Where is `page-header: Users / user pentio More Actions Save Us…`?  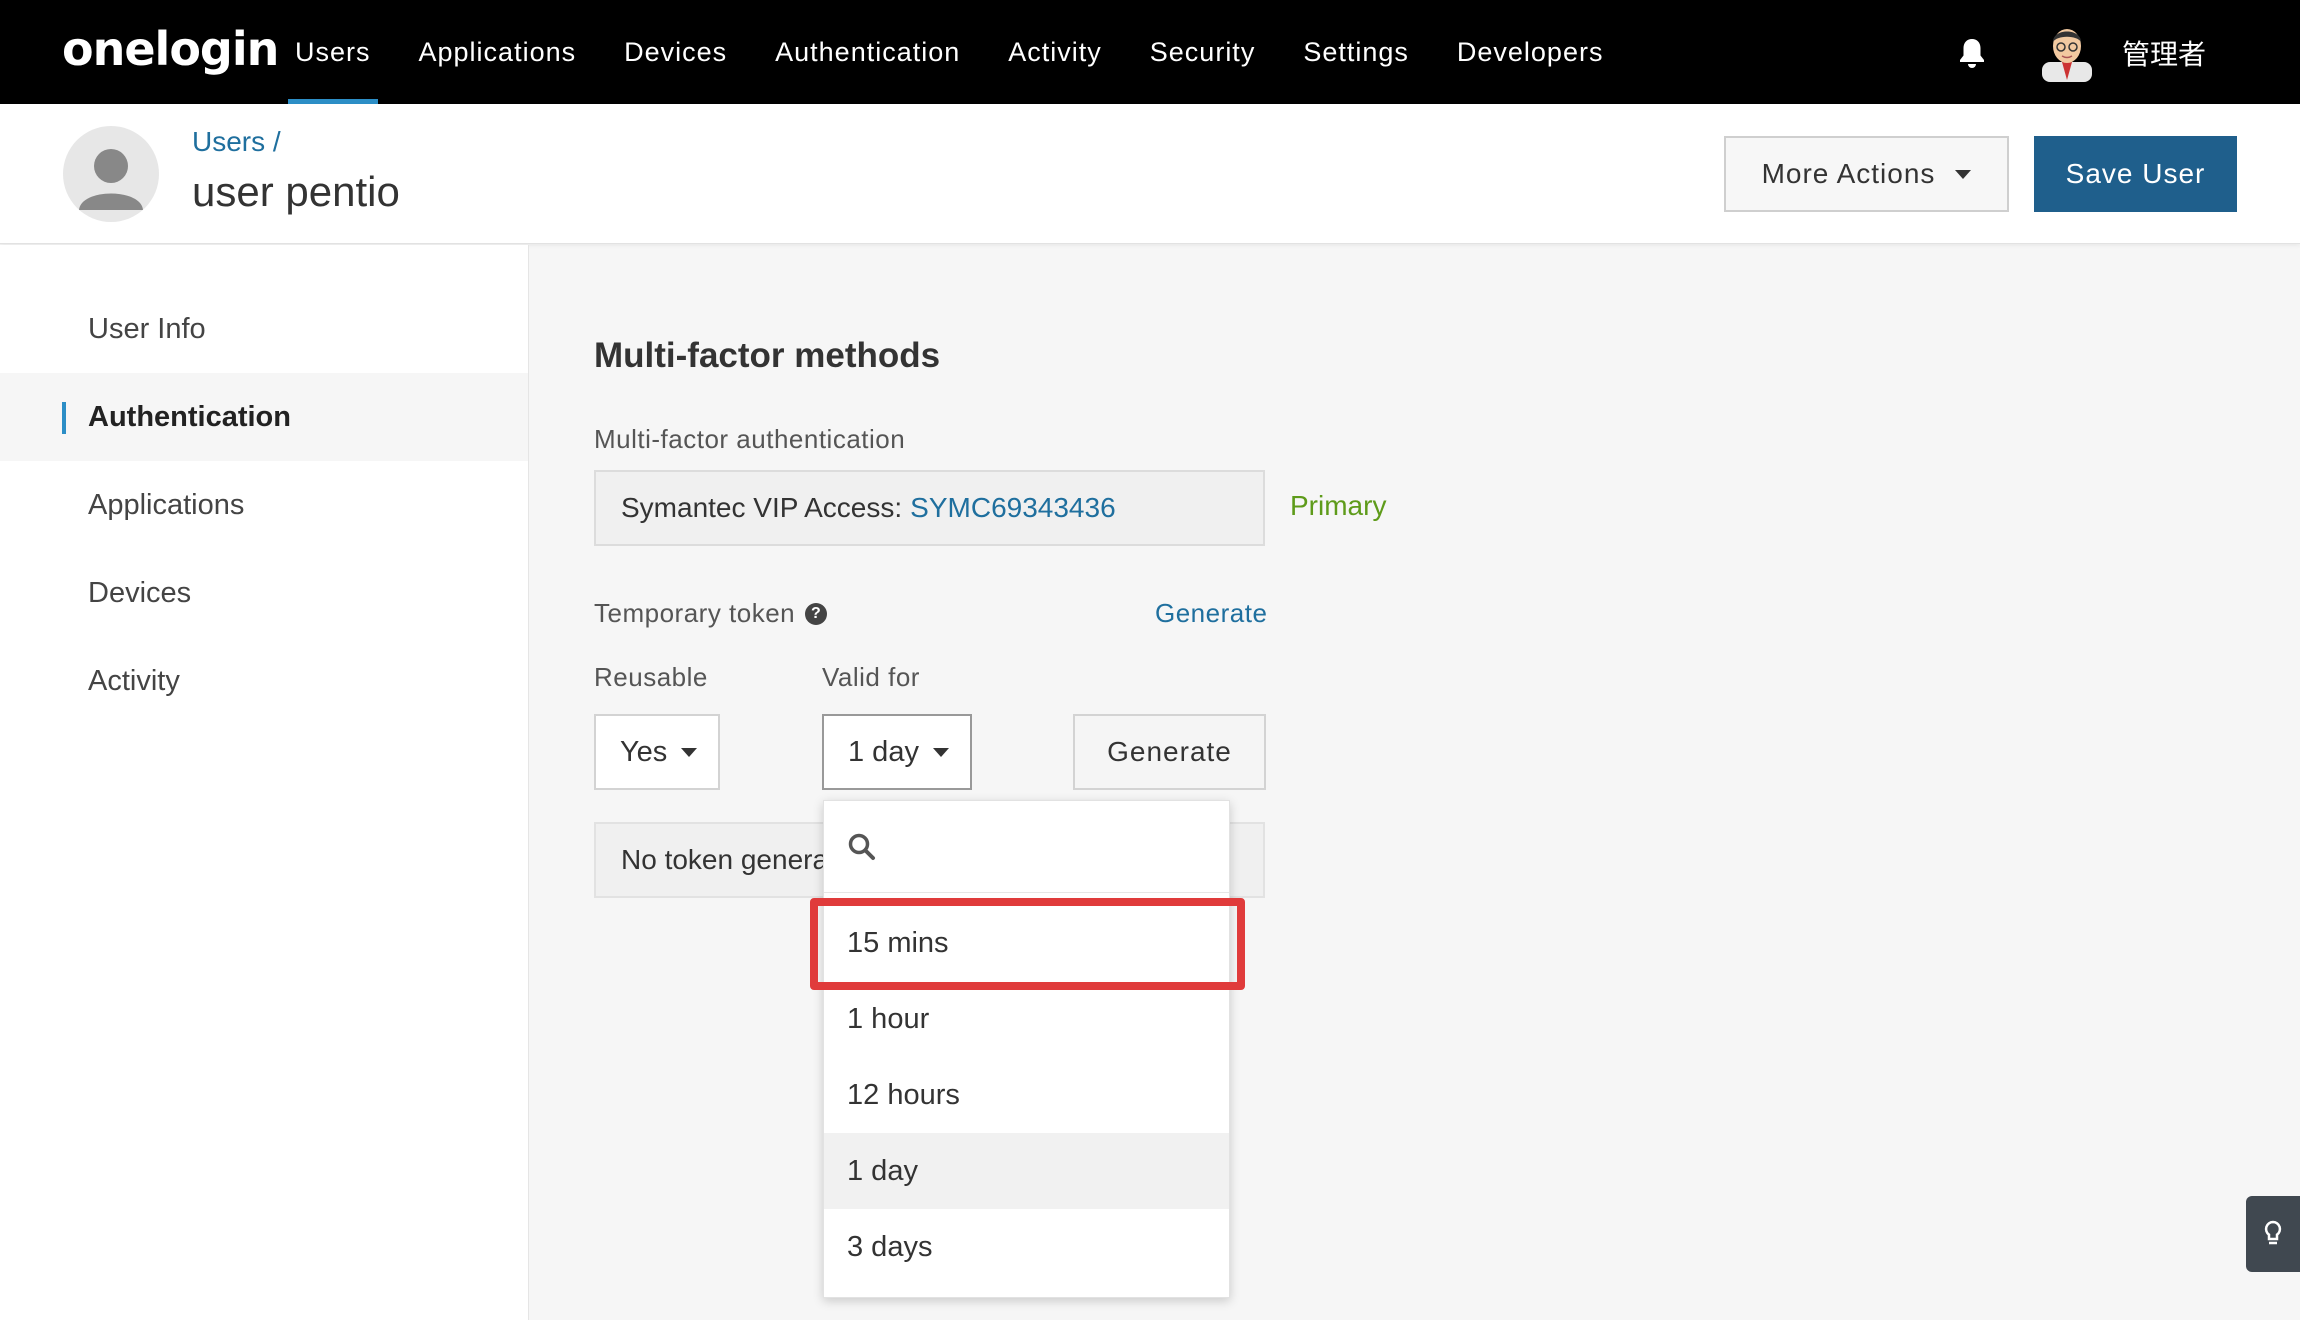 page-header: Users / user pentio More Actions Save Us… is located at coordinates (1150, 174).